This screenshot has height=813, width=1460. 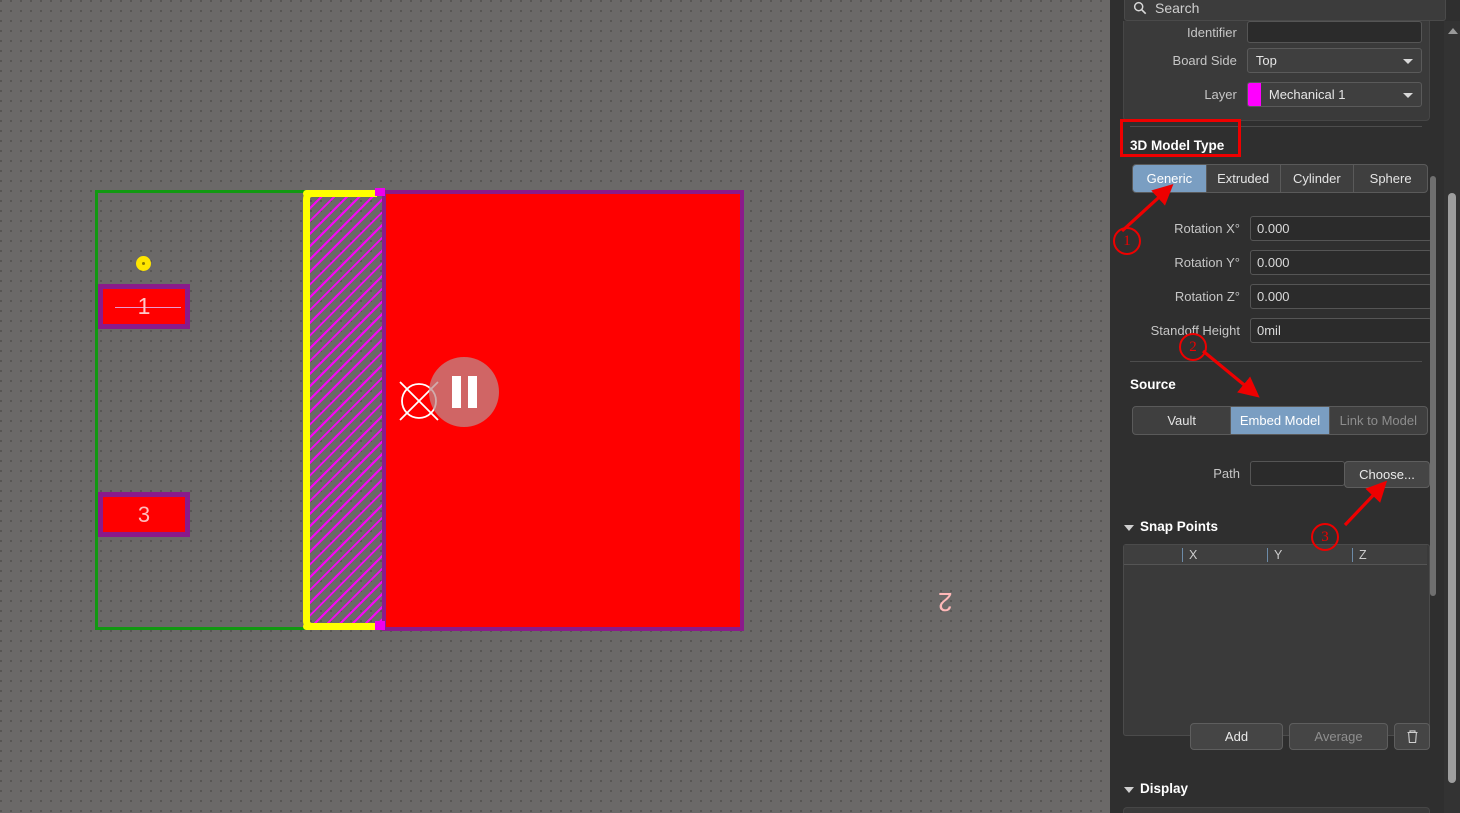 I want to click on pad-1-label: 1, so click(x=144, y=306).